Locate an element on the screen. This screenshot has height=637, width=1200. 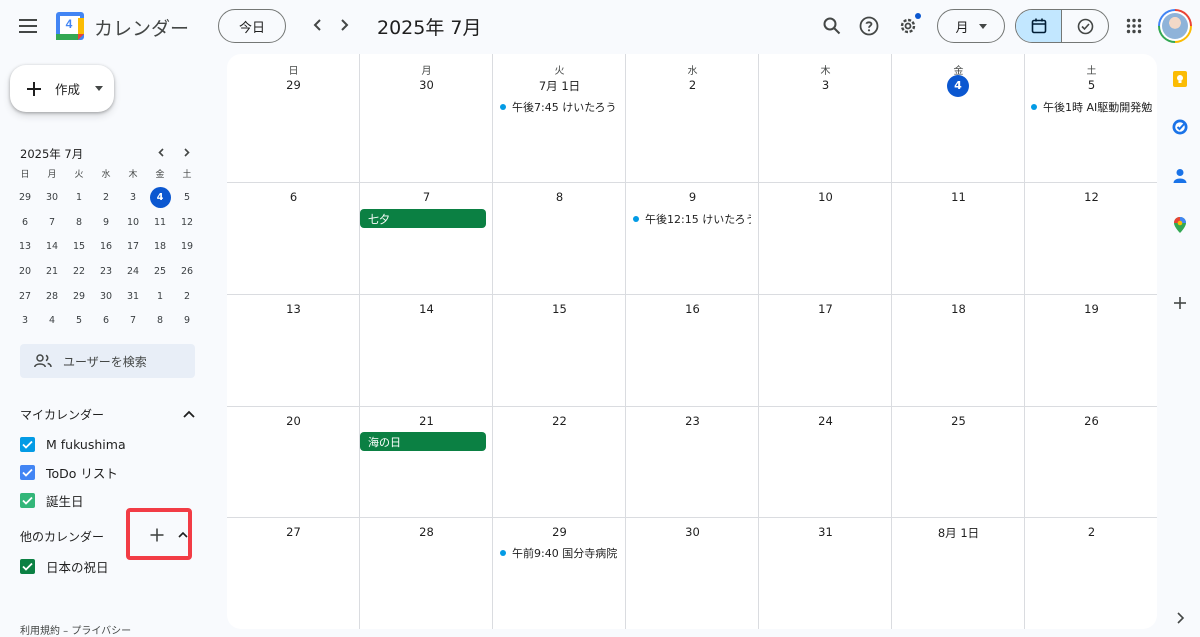
holiday-event-tanabata: 七夕 is located at coordinates (423, 218).